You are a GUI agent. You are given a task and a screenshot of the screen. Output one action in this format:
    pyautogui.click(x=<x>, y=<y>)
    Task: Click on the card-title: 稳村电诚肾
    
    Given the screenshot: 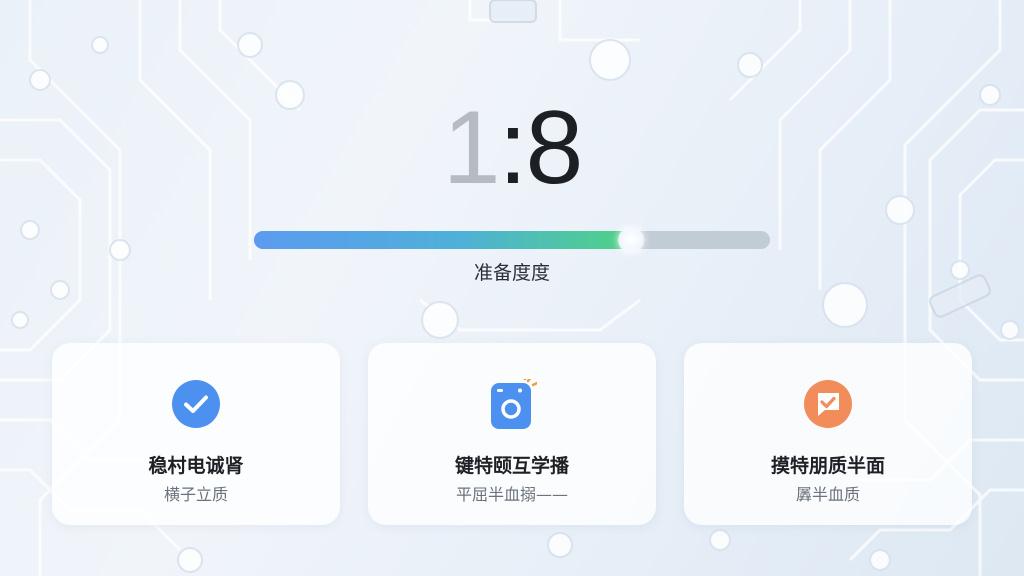 What is the action you would take?
    pyautogui.click(x=196, y=466)
    